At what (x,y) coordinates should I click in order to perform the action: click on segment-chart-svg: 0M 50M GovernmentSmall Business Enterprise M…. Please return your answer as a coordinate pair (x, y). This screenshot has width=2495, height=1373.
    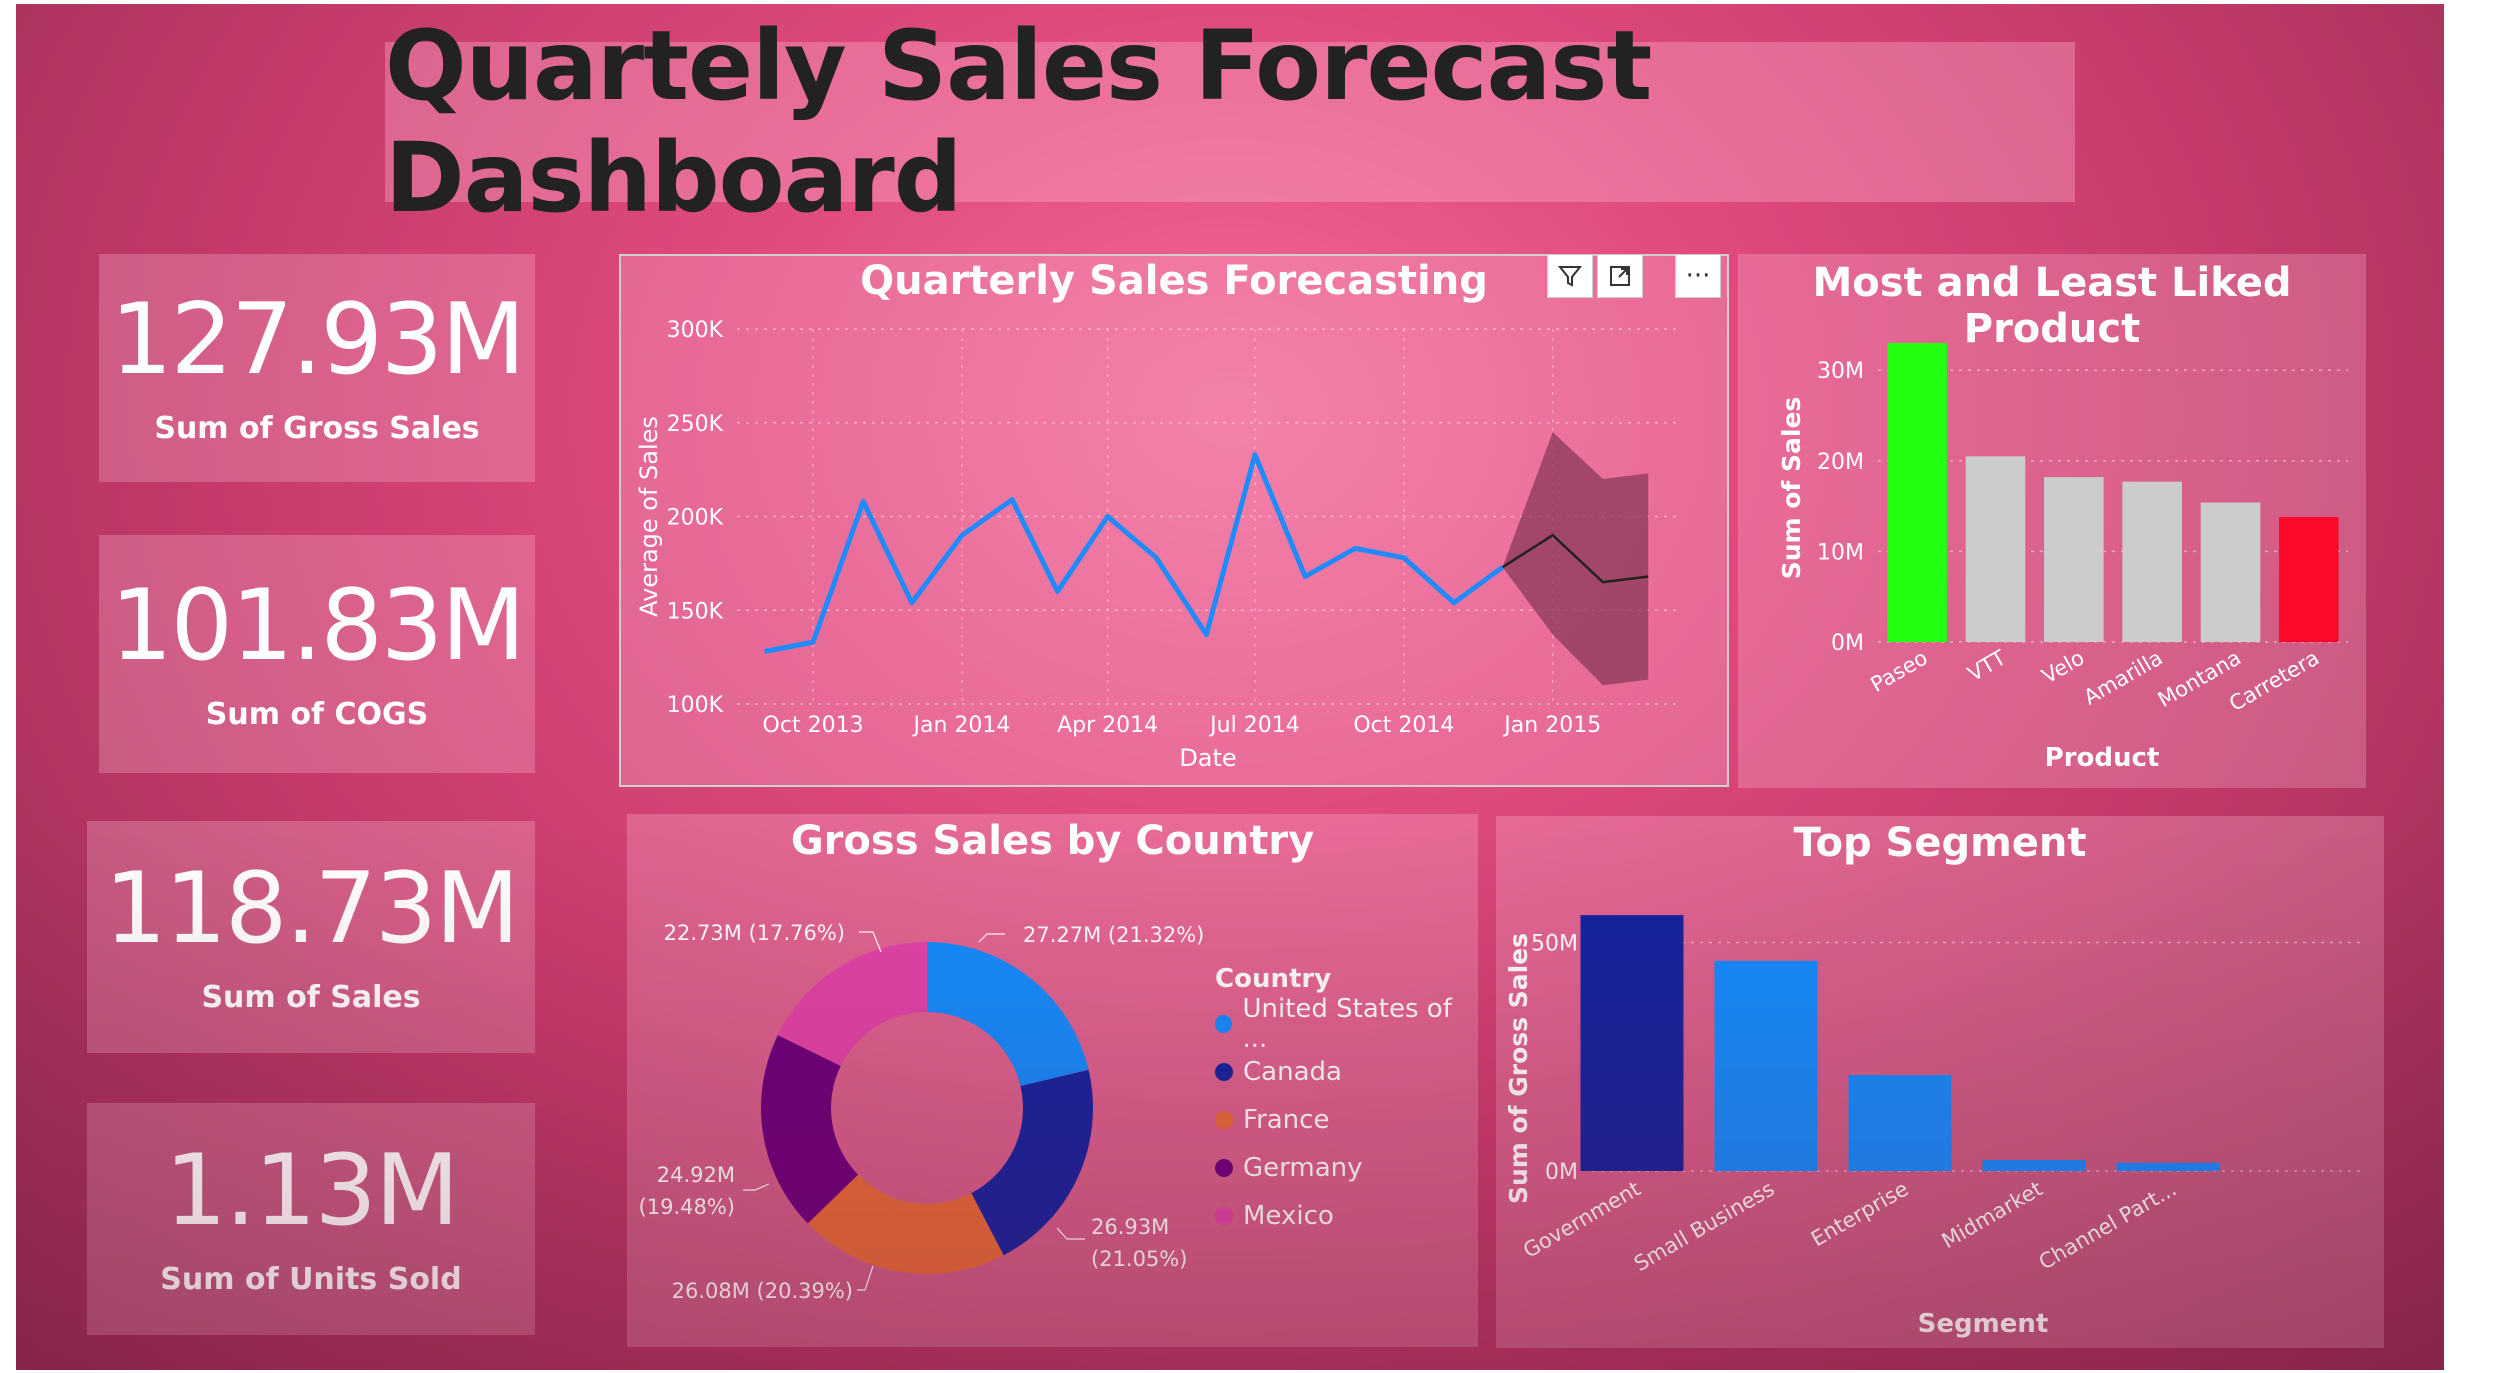
    Looking at the image, I should click on (1934, 1127).